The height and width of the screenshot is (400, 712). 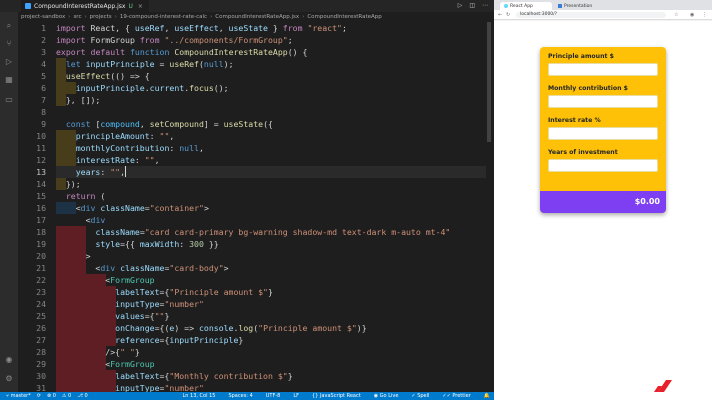 What do you see at coordinates (152, 88) in the screenshot?
I see `code-line: inputPrinciple.current.focus();` at bounding box center [152, 88].